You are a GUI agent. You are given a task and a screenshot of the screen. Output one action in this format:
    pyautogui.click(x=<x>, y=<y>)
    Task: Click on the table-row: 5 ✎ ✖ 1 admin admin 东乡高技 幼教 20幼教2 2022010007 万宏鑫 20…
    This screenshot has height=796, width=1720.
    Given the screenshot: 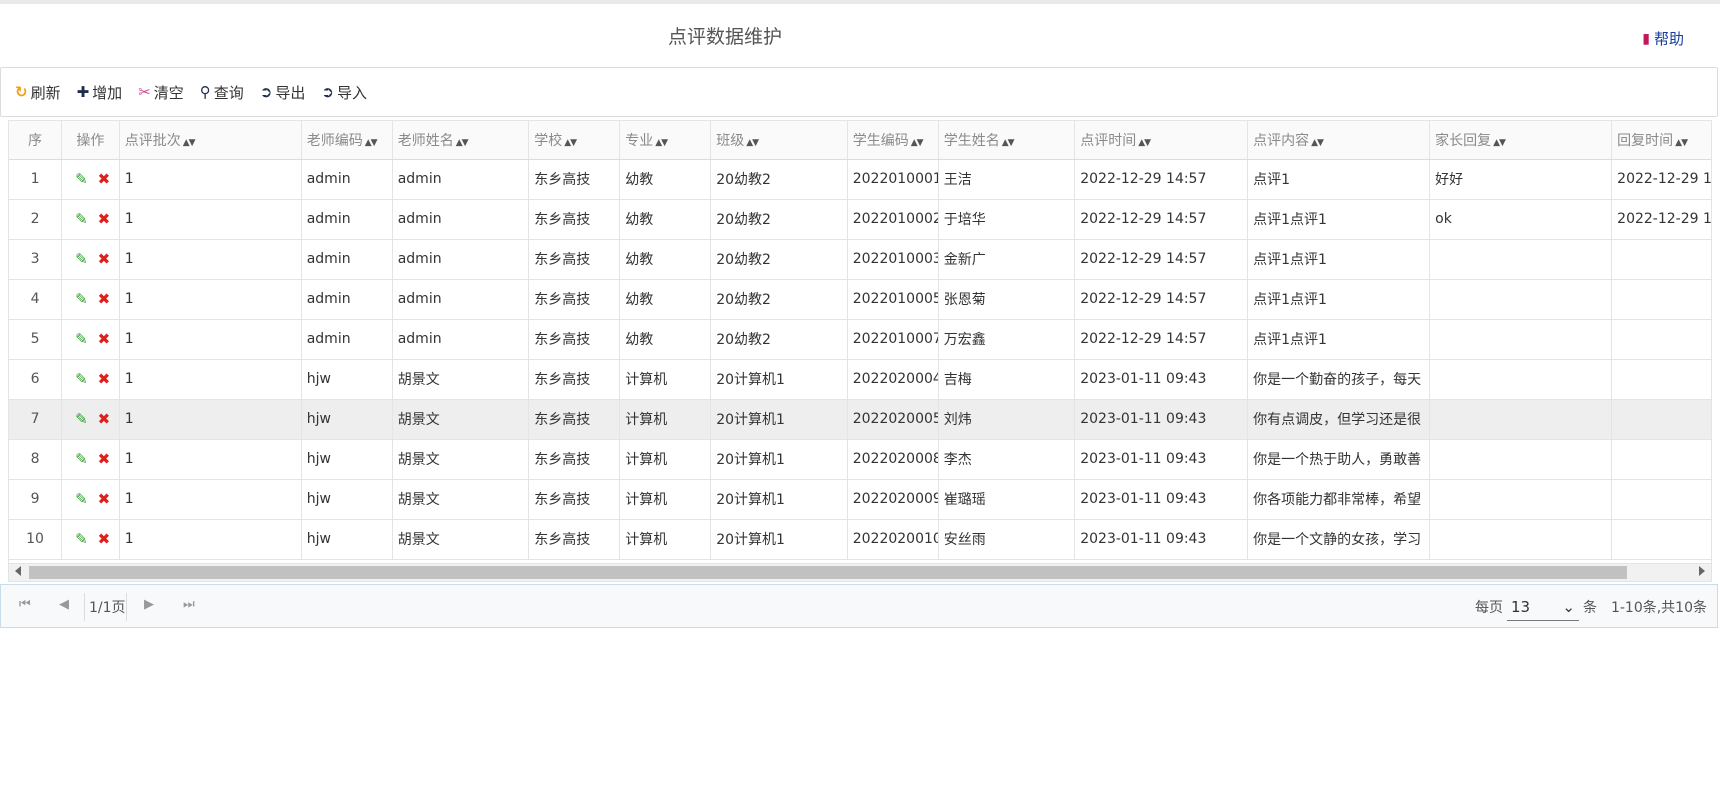 What is the action you would take?
    pyautogui.click(x=860, y=339)
    